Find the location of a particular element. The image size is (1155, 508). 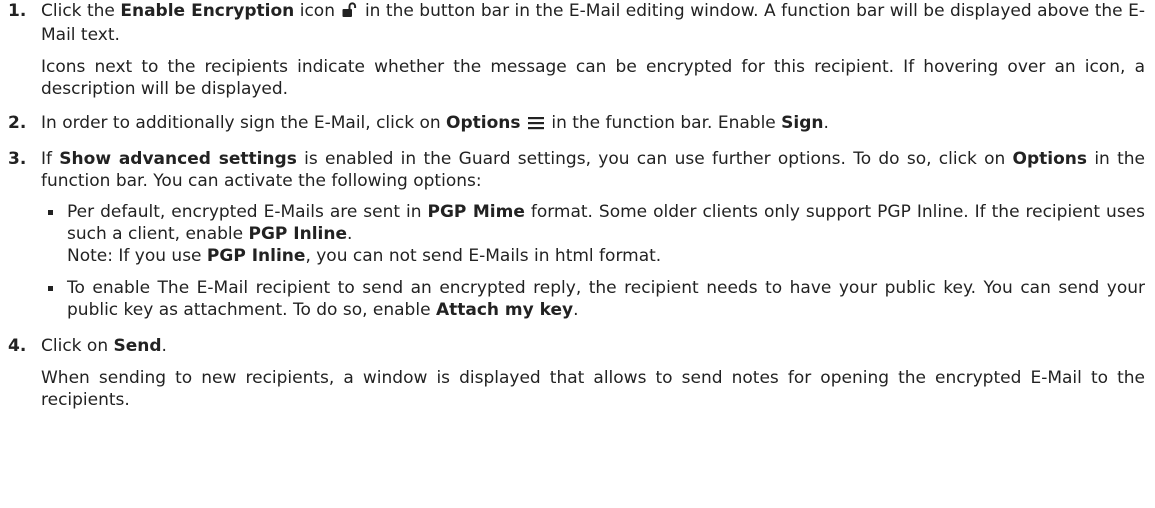

ui-term: Sign is located at coordinates (802, 123).